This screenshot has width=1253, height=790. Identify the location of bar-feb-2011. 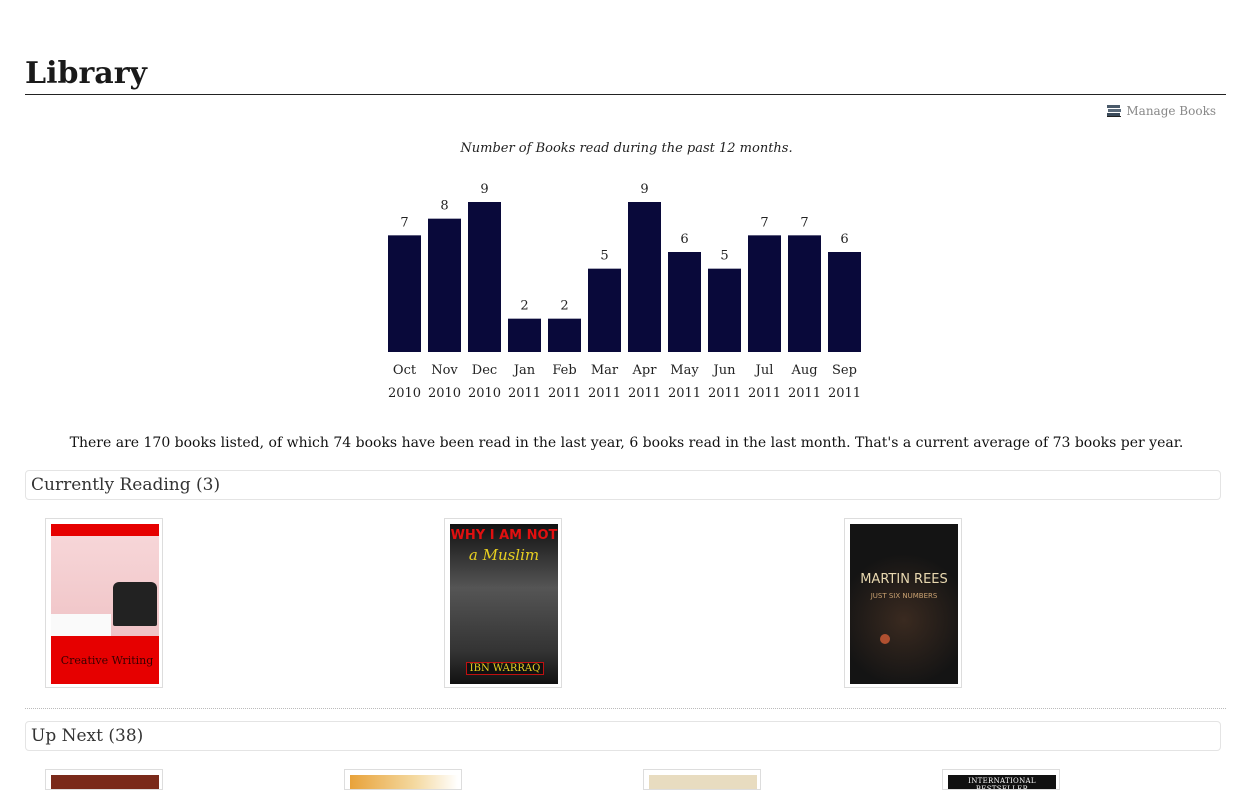
(564, 335).